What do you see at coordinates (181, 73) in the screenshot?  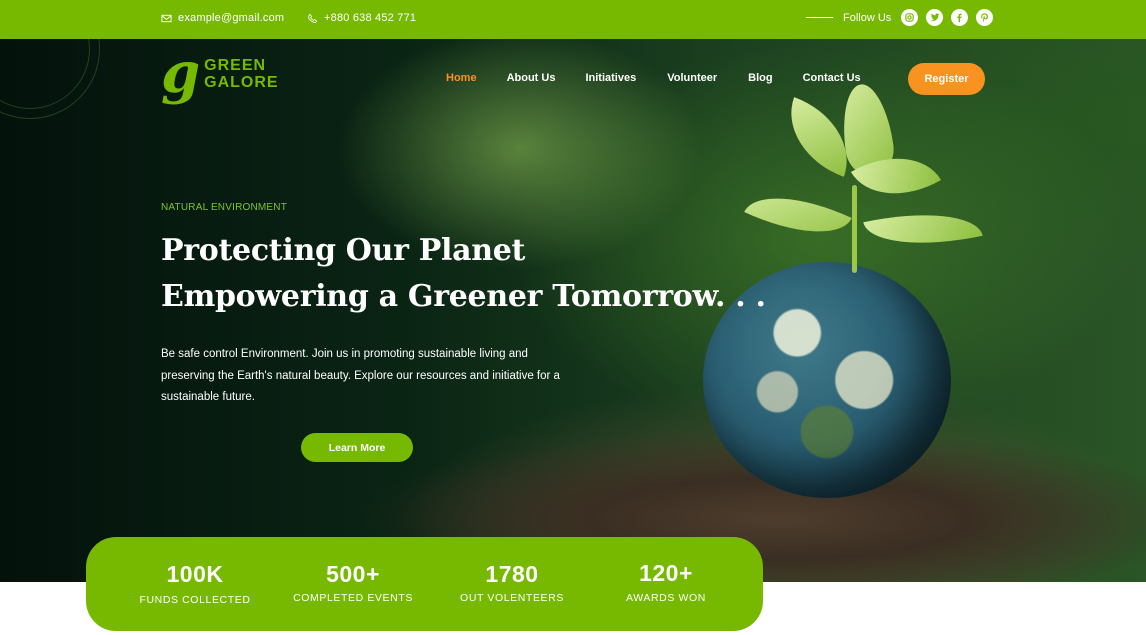 I see `logo-mark: g` at bounding box center [181, 73].